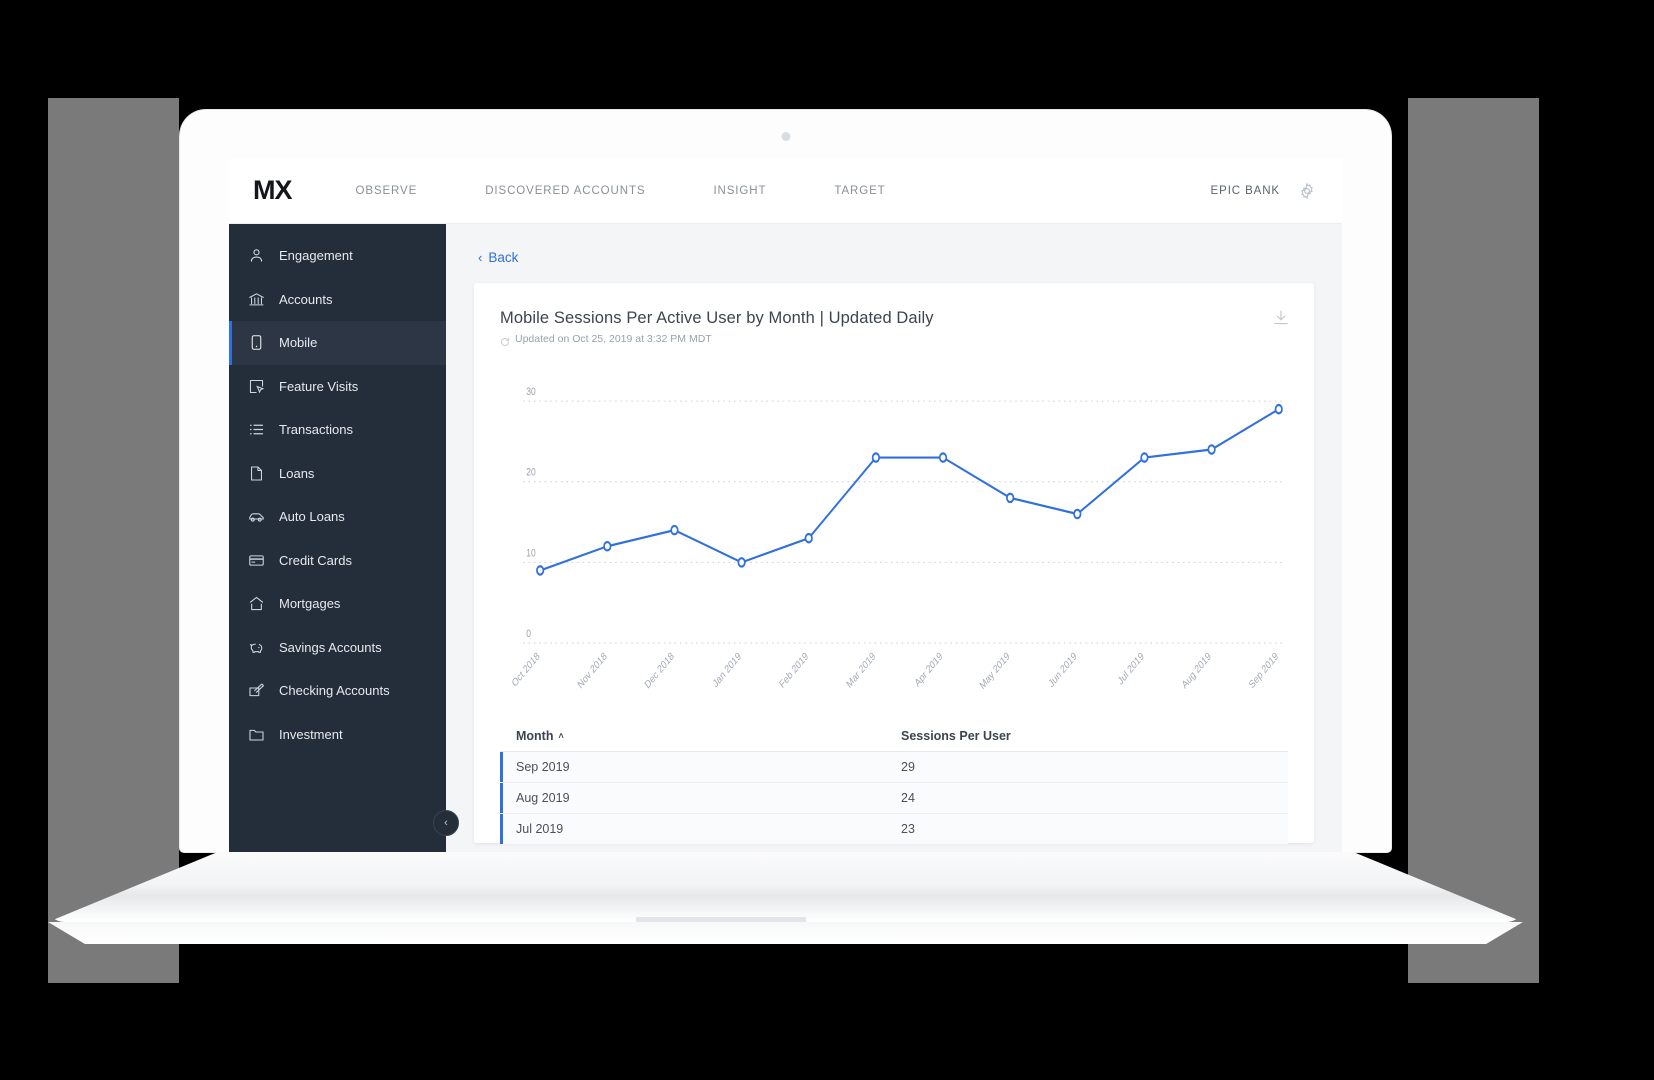 This screenshot has height=1080, width=1654. What do you see at coordinates (337, 256) in the screenshot?
I see `sidebar-item-engagement: Engagement` at bounding box center [337, 256].